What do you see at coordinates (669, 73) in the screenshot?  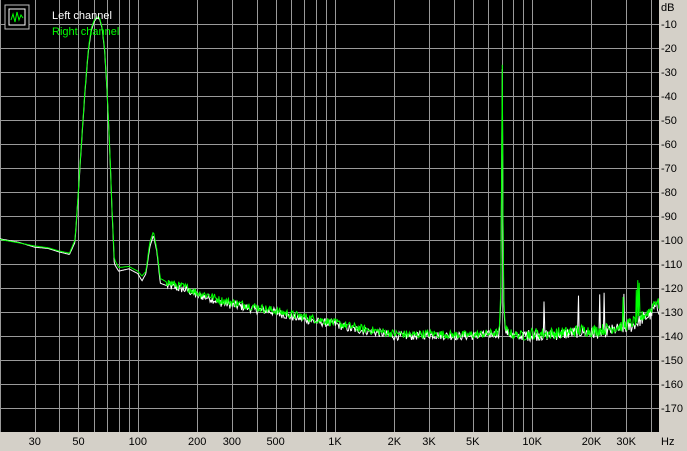 I see `y-tick-label: -30` at bounding box center [669, 73].